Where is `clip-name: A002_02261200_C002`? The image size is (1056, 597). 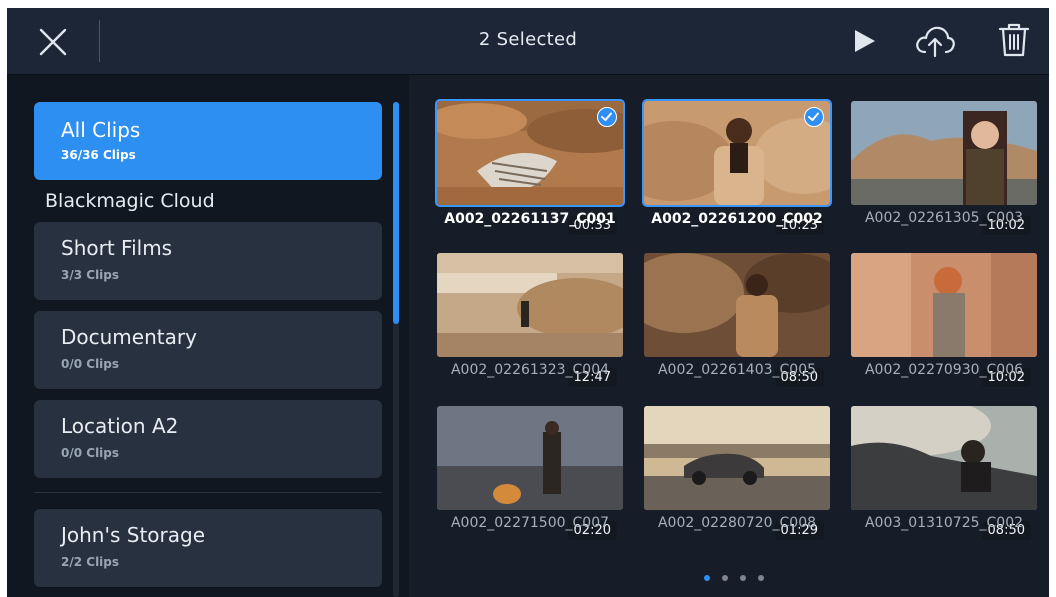
clip-name: A002_02261200_C002 is located at coordinates (737, 219).